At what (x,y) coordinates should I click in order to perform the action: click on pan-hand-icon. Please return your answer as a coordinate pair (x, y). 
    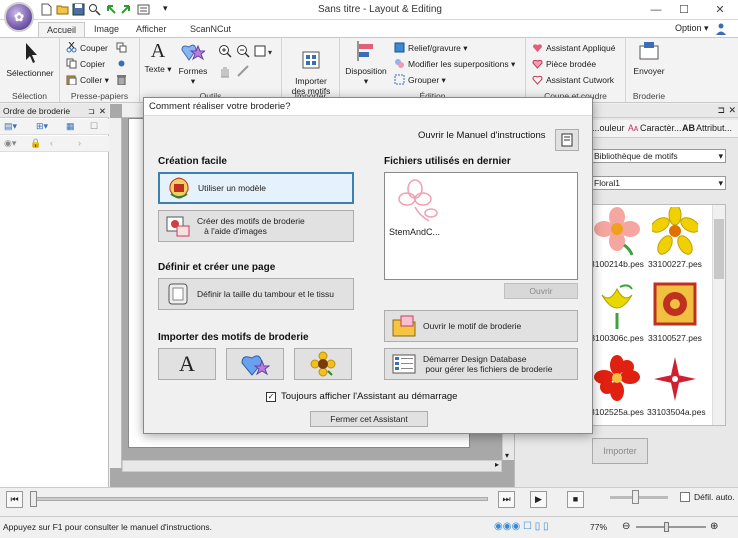
    Looking at the image, I should click on (225, 71).